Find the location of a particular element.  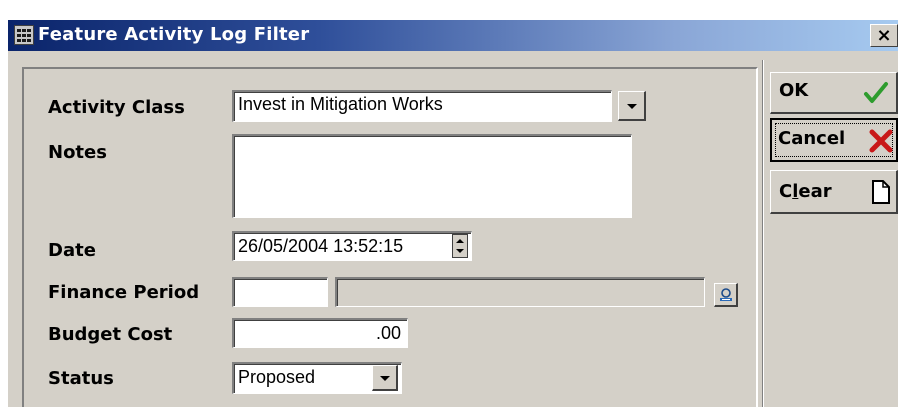

status-label: Status is located at coordinates (81, 378).